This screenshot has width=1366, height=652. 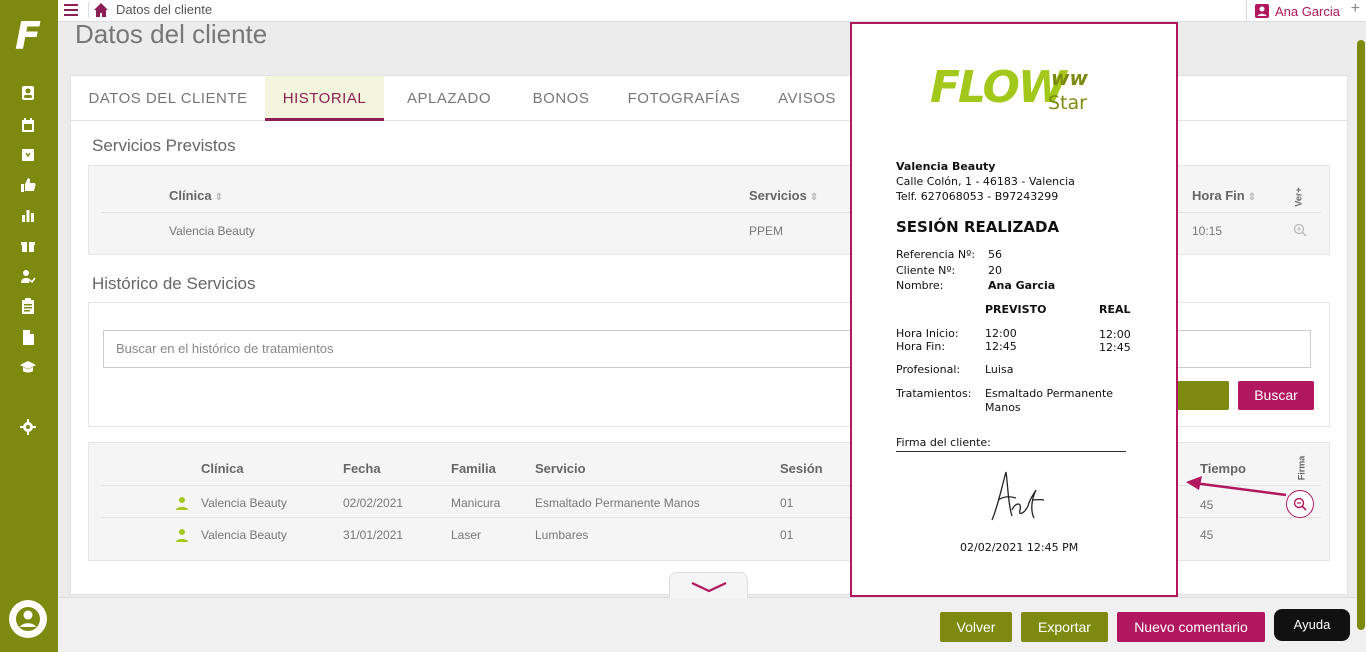 What do you see at coordinates (783, 195) in the screenshot?
I see `col-servicios: Servicios ⇕` at bounding box center [783, 195].